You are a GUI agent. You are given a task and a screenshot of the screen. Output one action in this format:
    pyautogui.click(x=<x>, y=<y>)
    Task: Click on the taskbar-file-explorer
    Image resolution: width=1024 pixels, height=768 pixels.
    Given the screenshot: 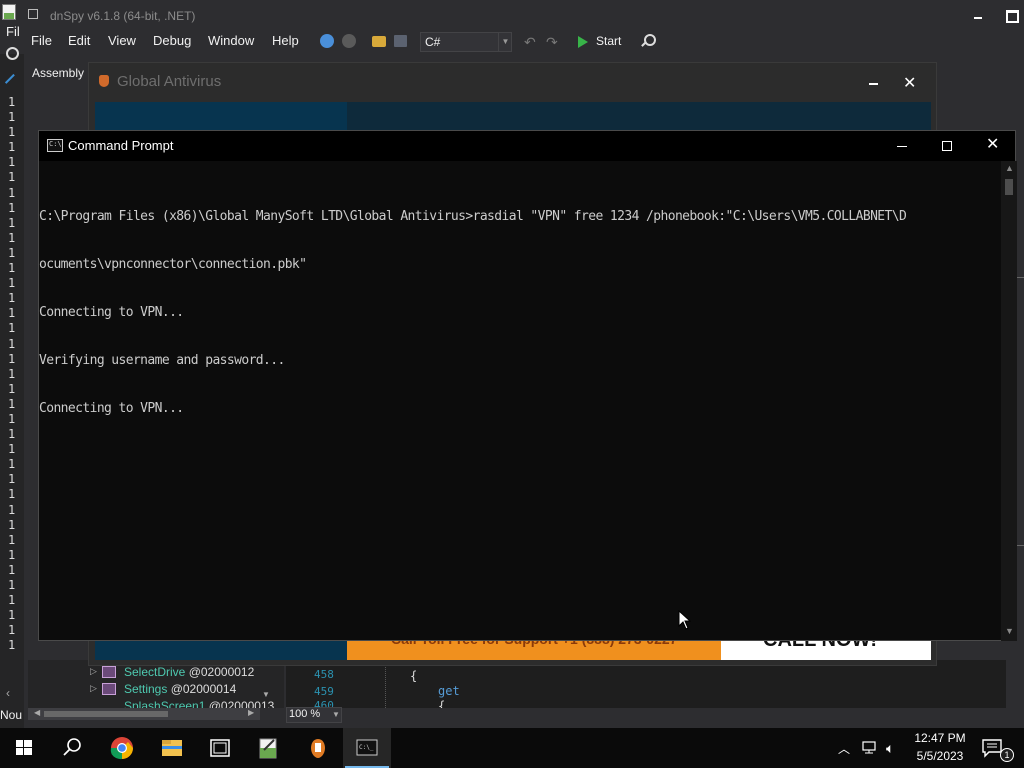 What is the action you would take?
    pyautogui.click(x=172, y=748)
    